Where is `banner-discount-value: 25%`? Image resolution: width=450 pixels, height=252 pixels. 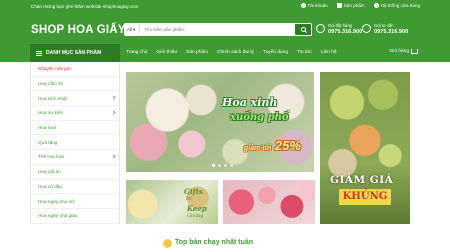 banner-discount-value: 25% is located at coordinates (287, 145).